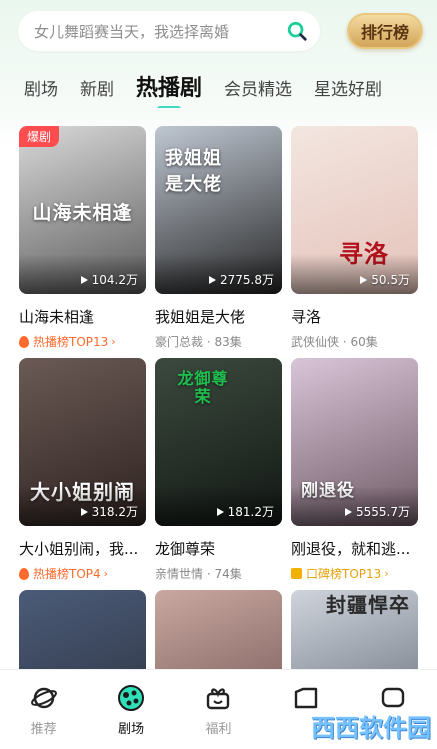  Describe the element at coordinates (193, 171) in the screenshot. I see `poster-title-art: 我姐姐是大佬` at that location.